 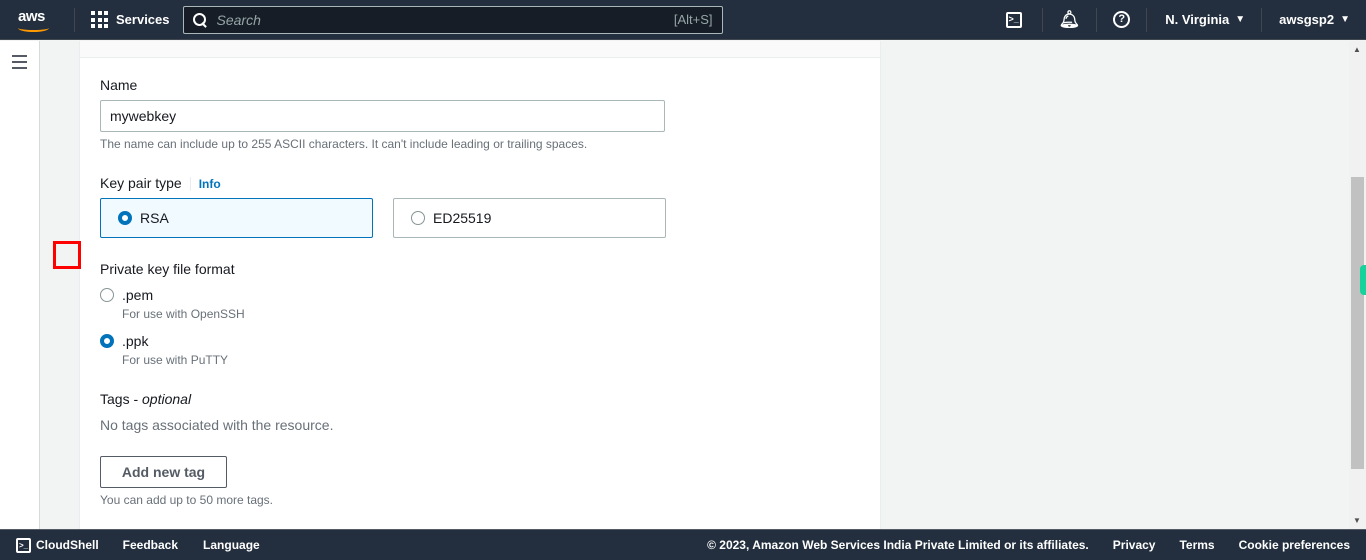 I want to click on feedback-label: Feedback, so click(x=150, y=545).